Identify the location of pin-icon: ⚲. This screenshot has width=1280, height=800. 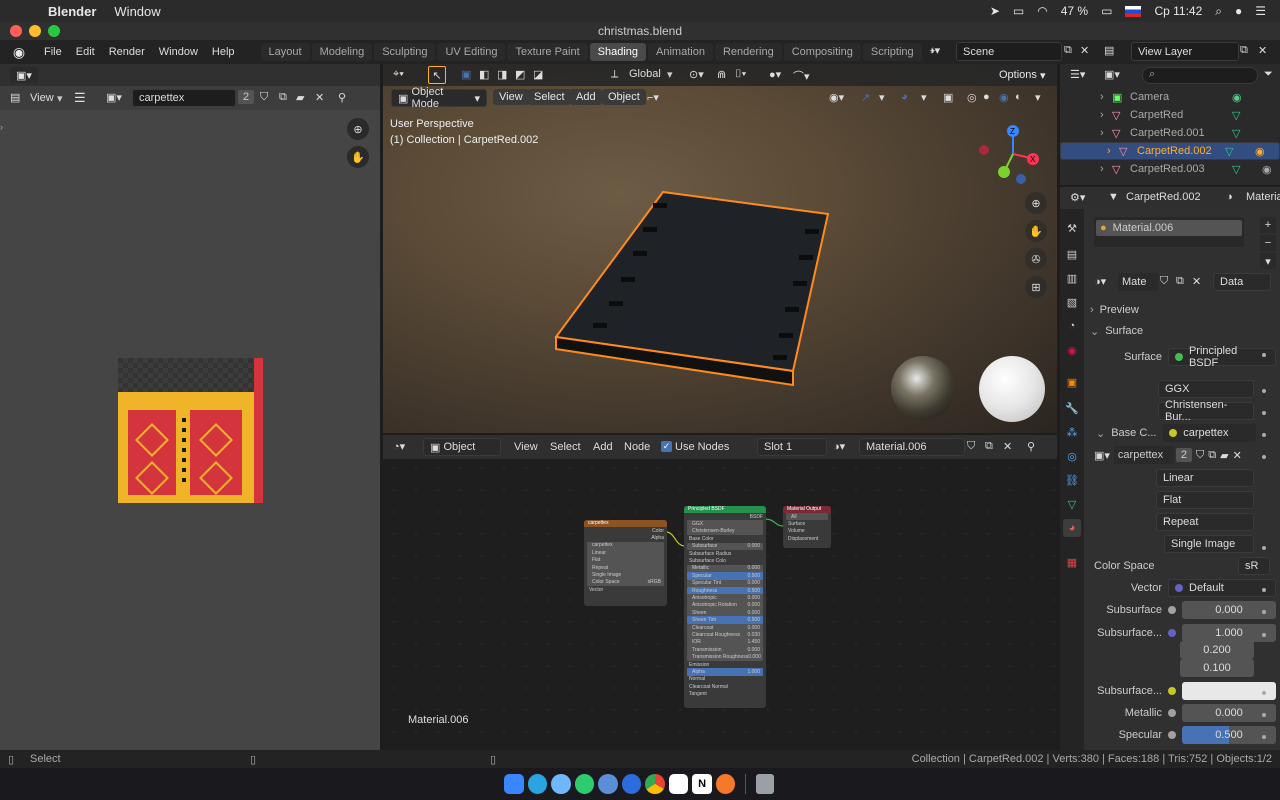
(342, 97).